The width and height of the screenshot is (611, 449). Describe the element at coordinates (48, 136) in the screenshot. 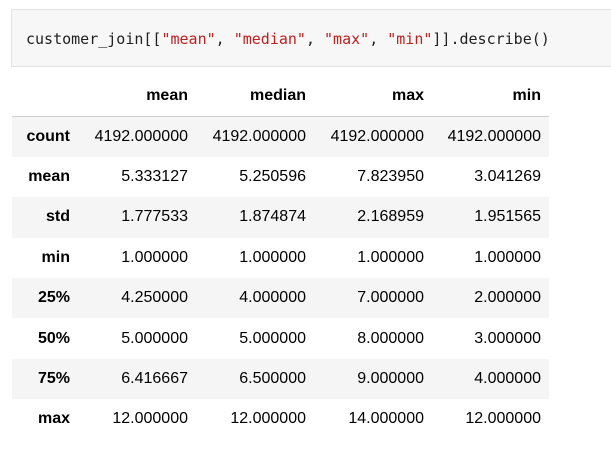

I see `row-index-label: count` at that location.